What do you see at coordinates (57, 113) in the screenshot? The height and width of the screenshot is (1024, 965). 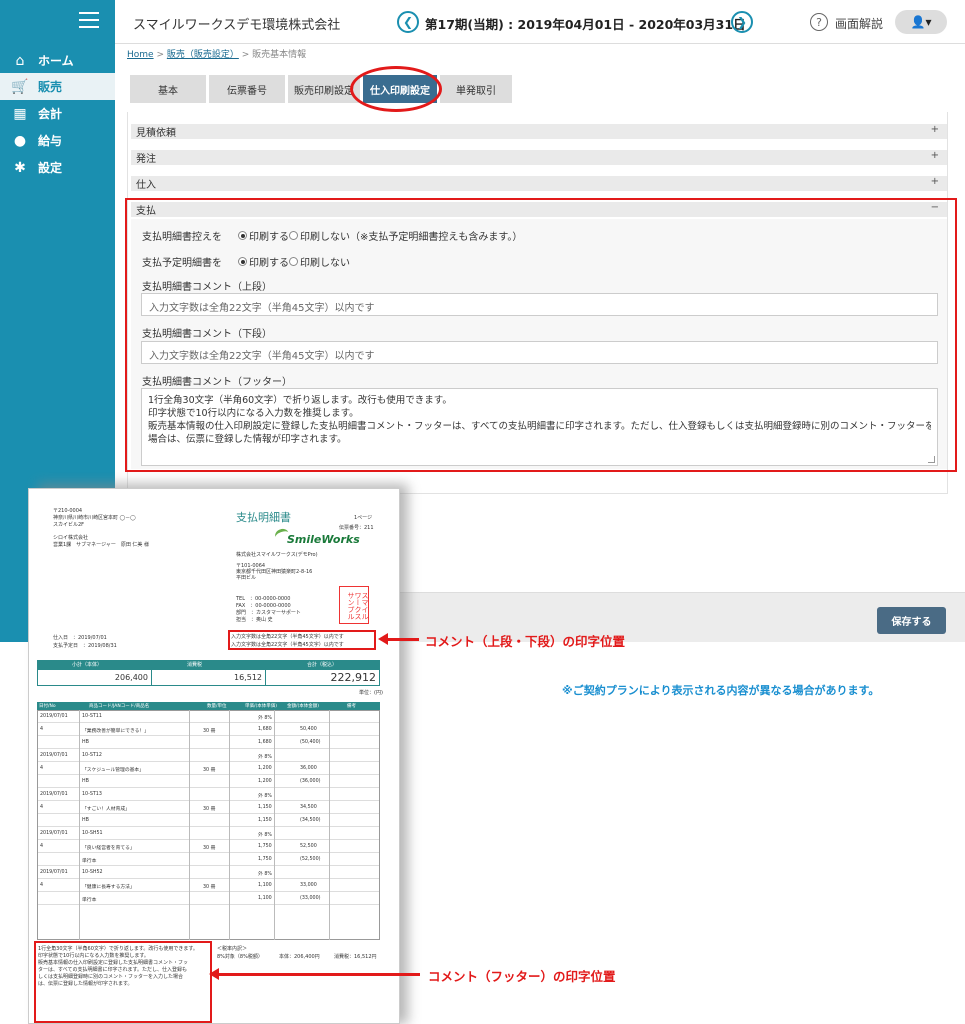 I see `sidebar-item-accounting: ▦ 会計` at bounding box center [57, 113].